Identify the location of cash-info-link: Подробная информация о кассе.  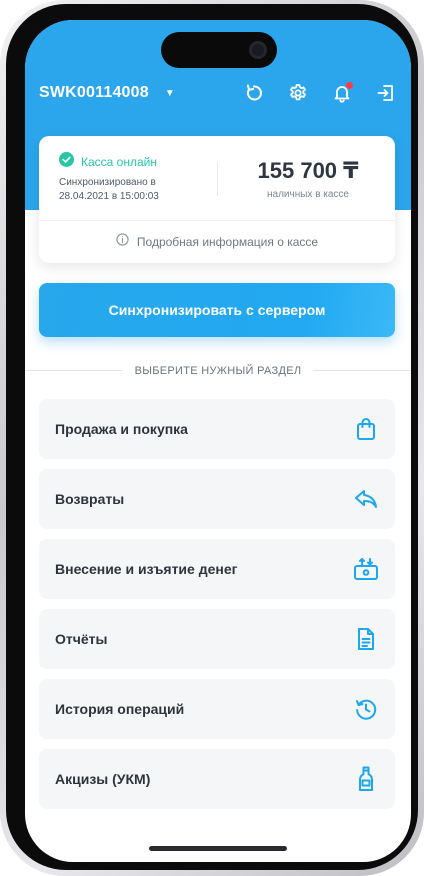
(217, 241).